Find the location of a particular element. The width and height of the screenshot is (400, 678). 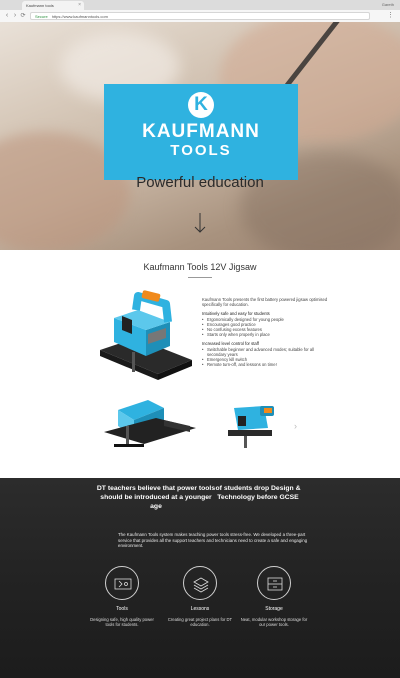

list-item: Remote turn-off, and lessons on time! is located at coordinates (267, 364).